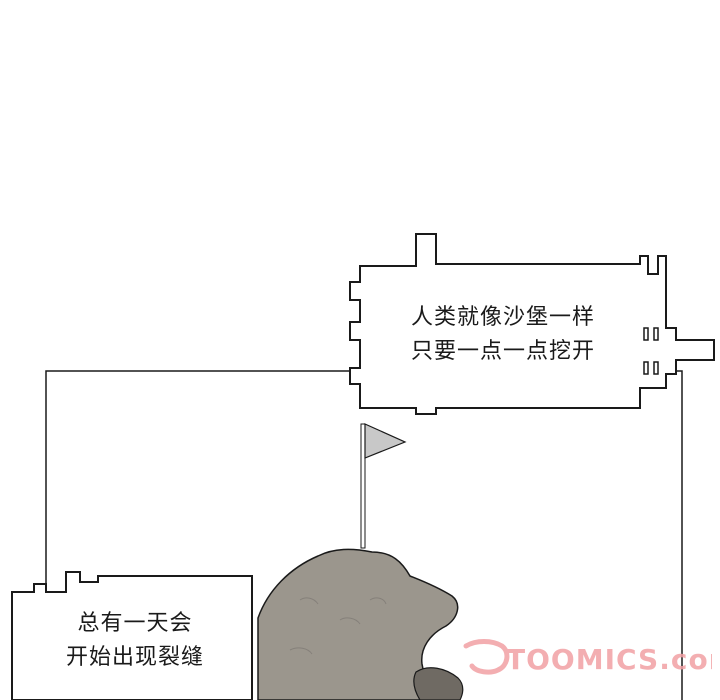  I want to click on flag, so click(383, 486).